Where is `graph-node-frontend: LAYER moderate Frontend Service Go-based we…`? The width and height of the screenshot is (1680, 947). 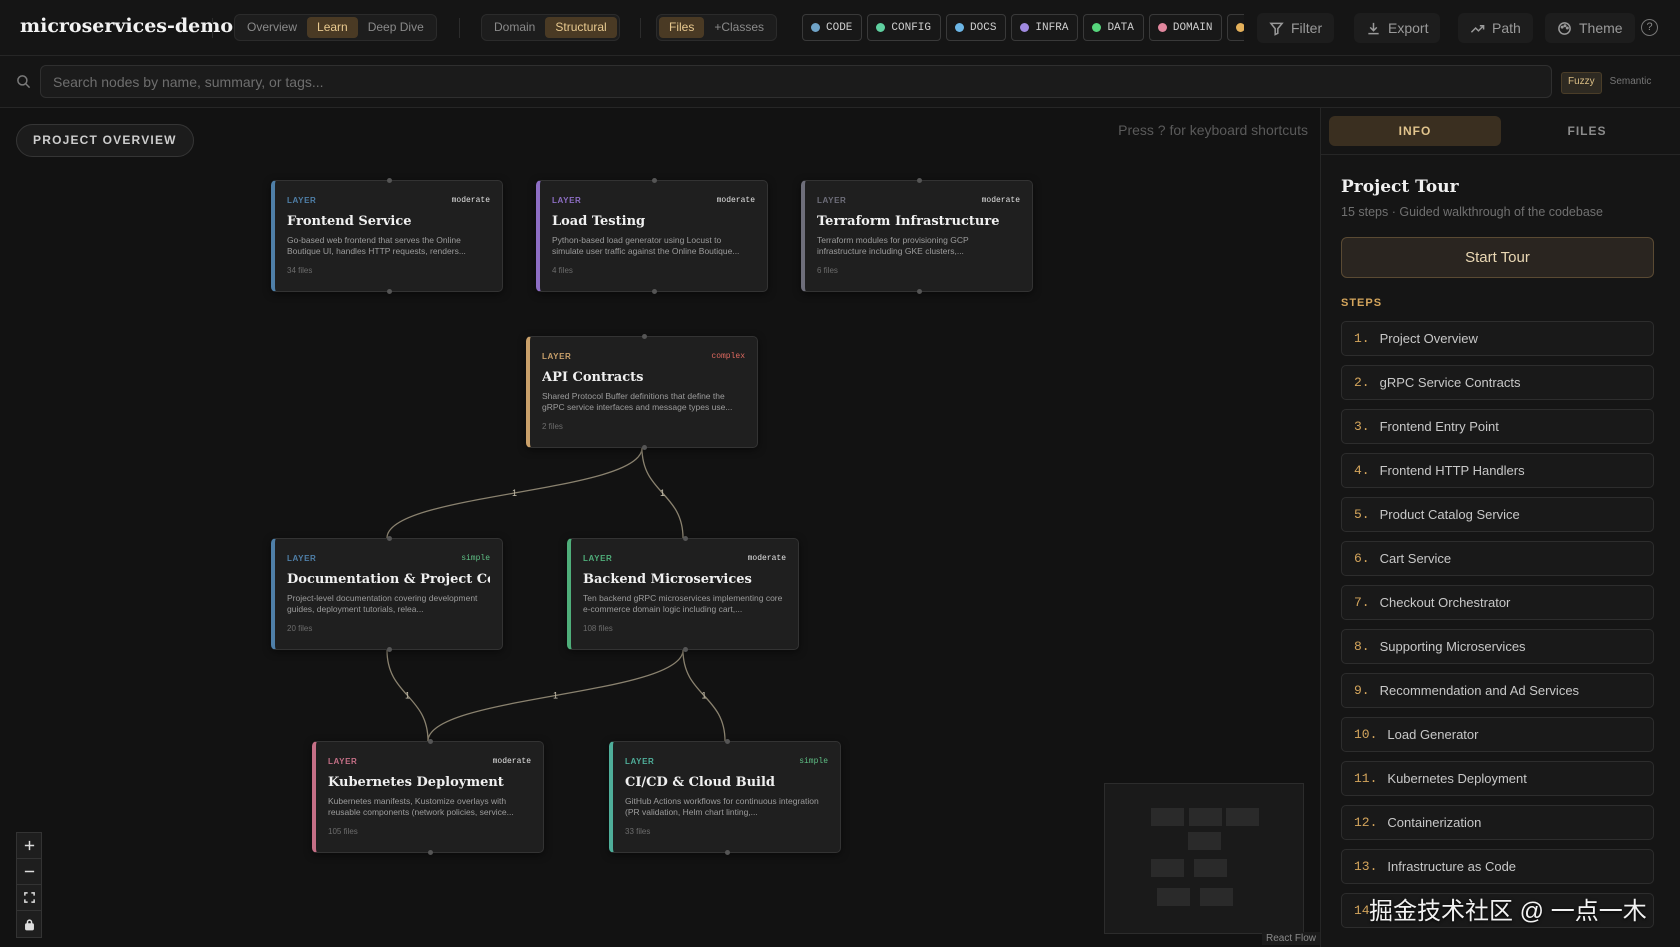 graph-node-frontend: LAYER moderate Frontend Service Go-based we… is located at coordinates (387, 236).